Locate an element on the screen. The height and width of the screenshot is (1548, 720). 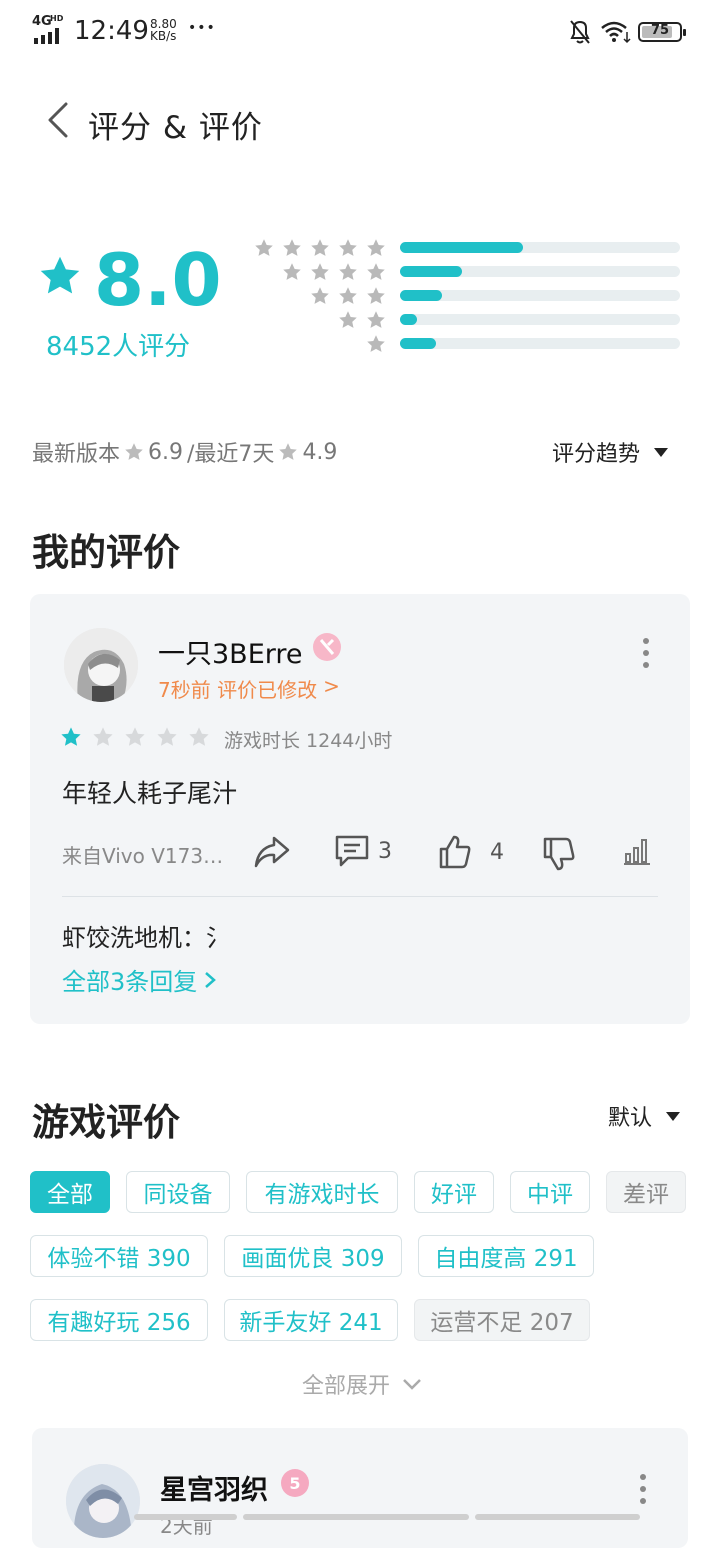
filter-same-device: 同设备 is located at coordinates (178, 1192).